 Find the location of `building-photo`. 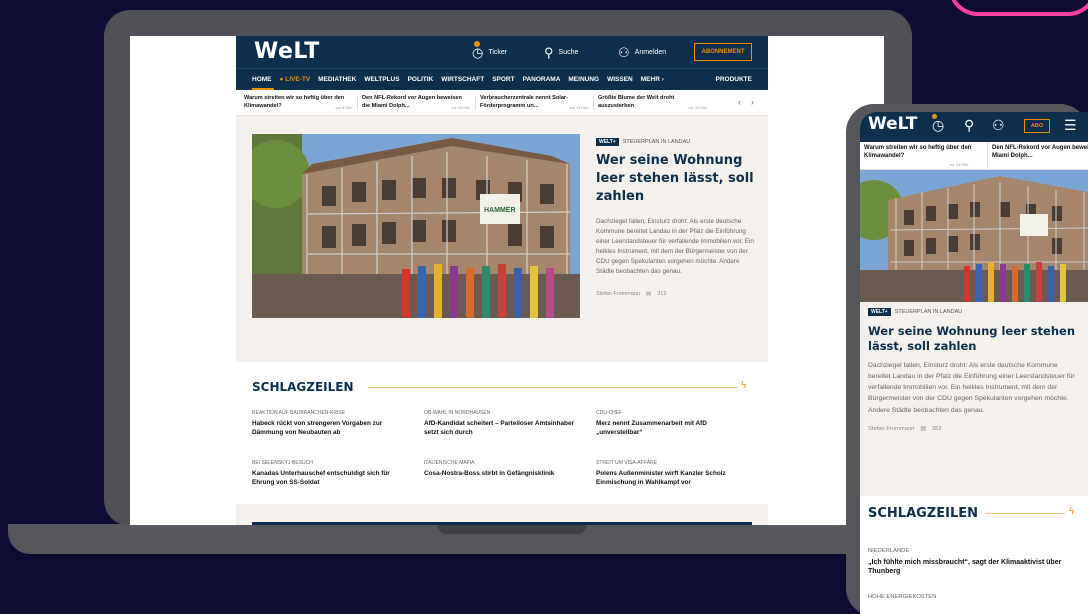

building-photo is located at coordinates (974, 236).